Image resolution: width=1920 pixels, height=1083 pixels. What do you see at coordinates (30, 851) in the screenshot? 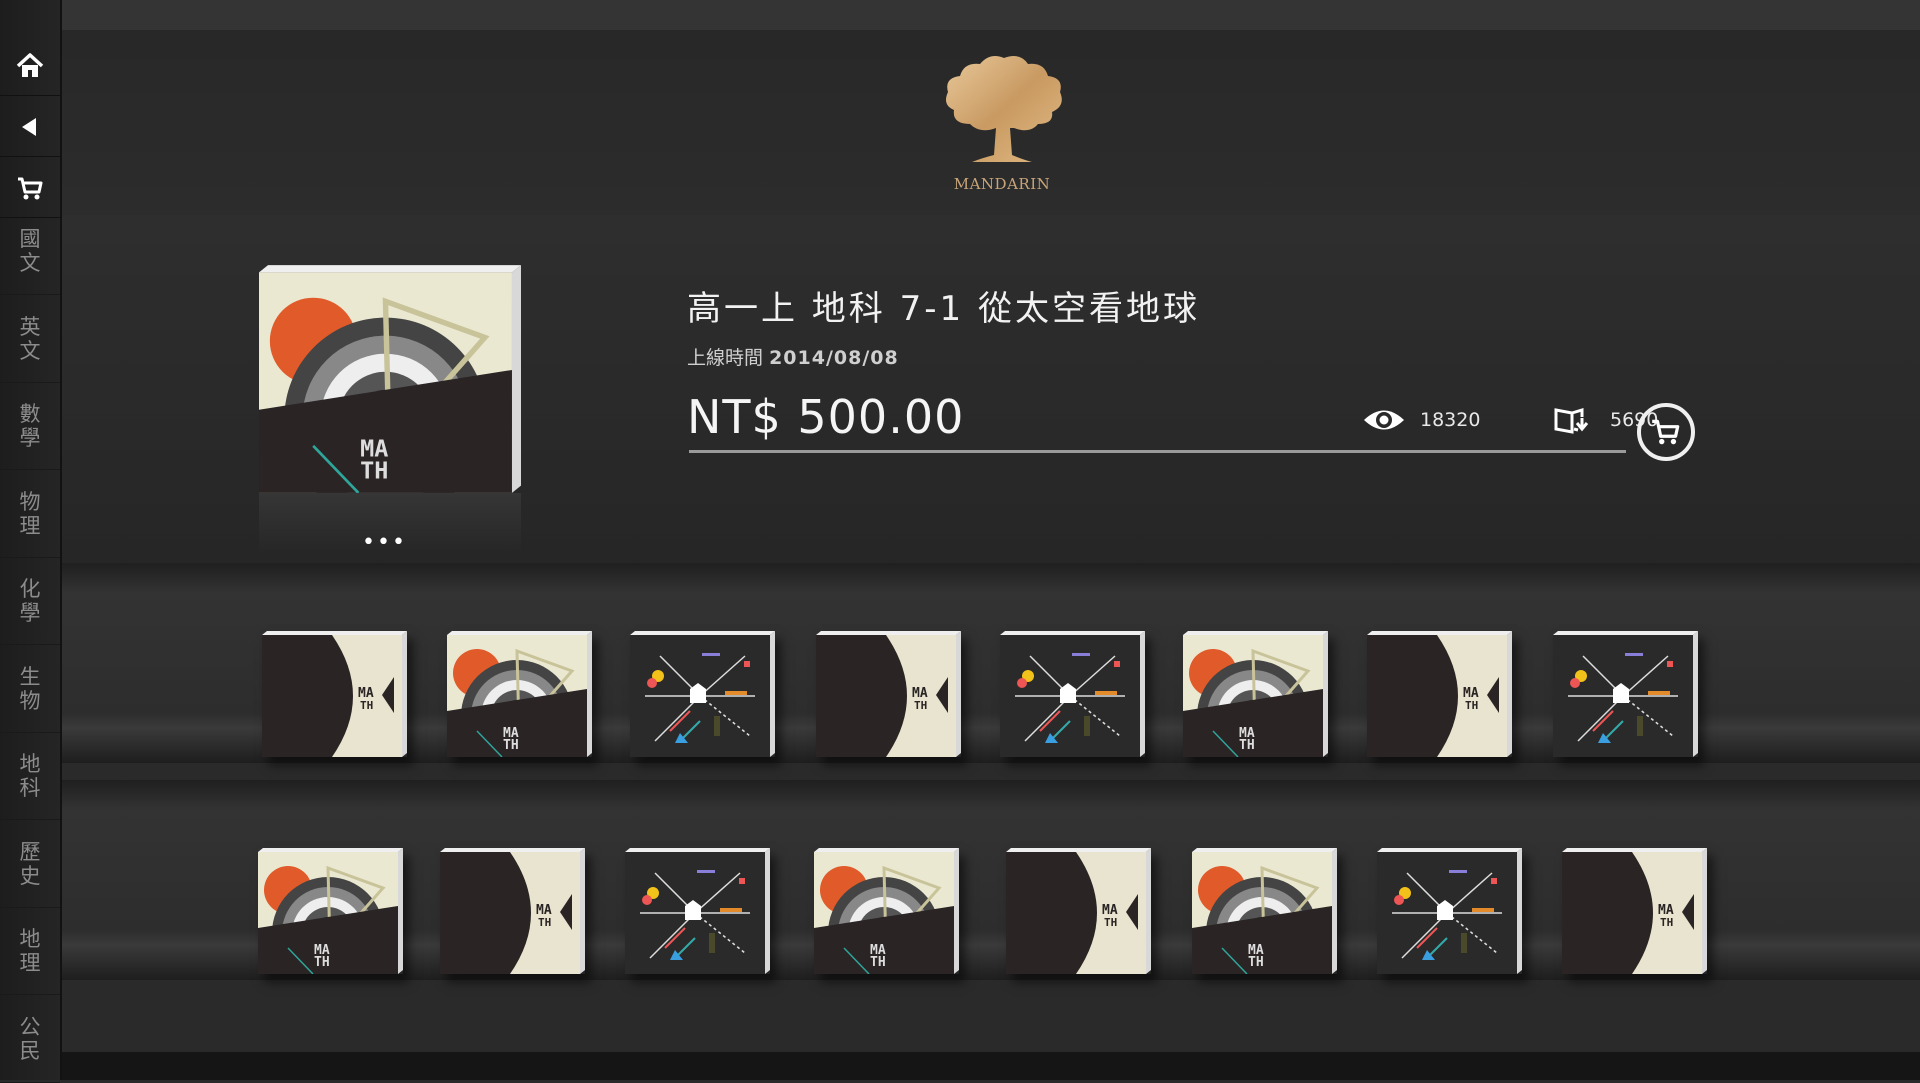
I see `subject-char: 歷` at bounding box center [30, 851].